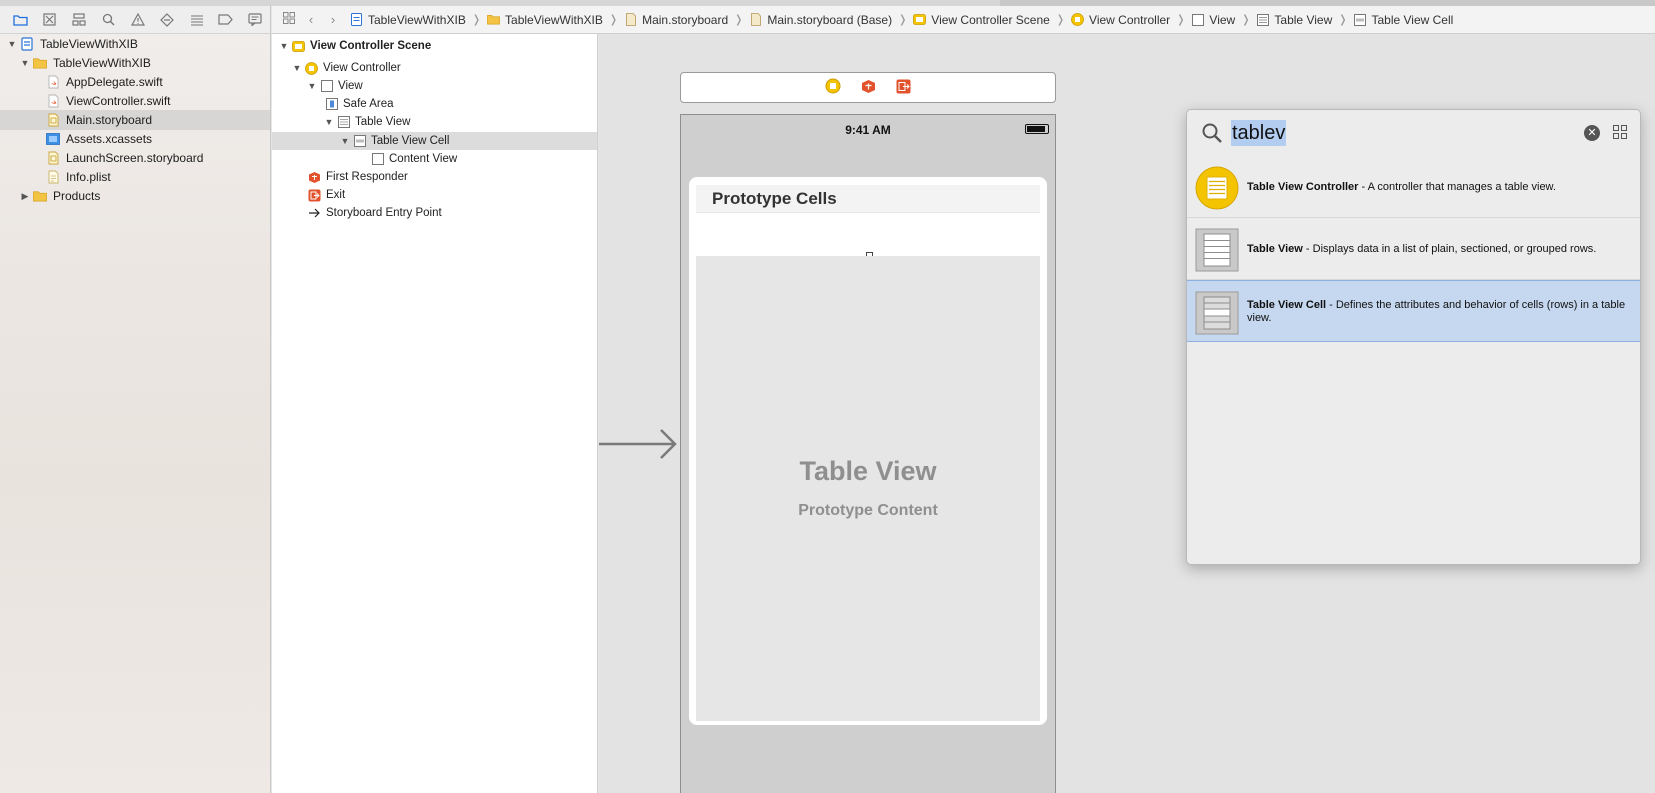 The image size is (1655, 793). Describe the element at coordinates (371, 46) in the screenshot. I see `outline-item-label: View Controller Scene` at that location.